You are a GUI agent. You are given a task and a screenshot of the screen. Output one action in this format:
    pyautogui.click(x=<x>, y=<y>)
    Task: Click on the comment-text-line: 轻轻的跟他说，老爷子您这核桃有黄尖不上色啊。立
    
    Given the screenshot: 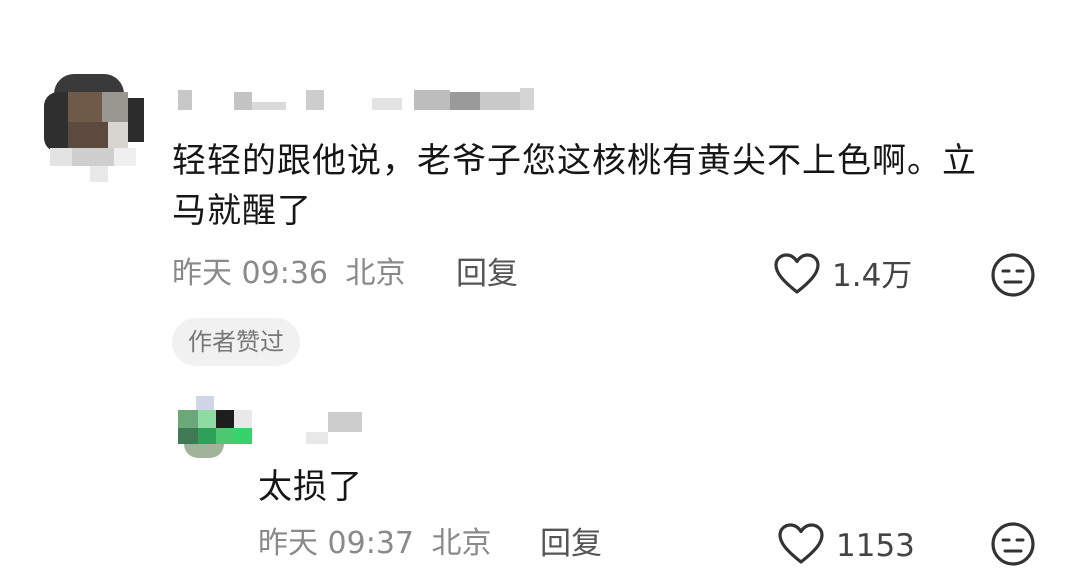 What is the action you would take?
    pyautogui.click(x=574, y=161)
    